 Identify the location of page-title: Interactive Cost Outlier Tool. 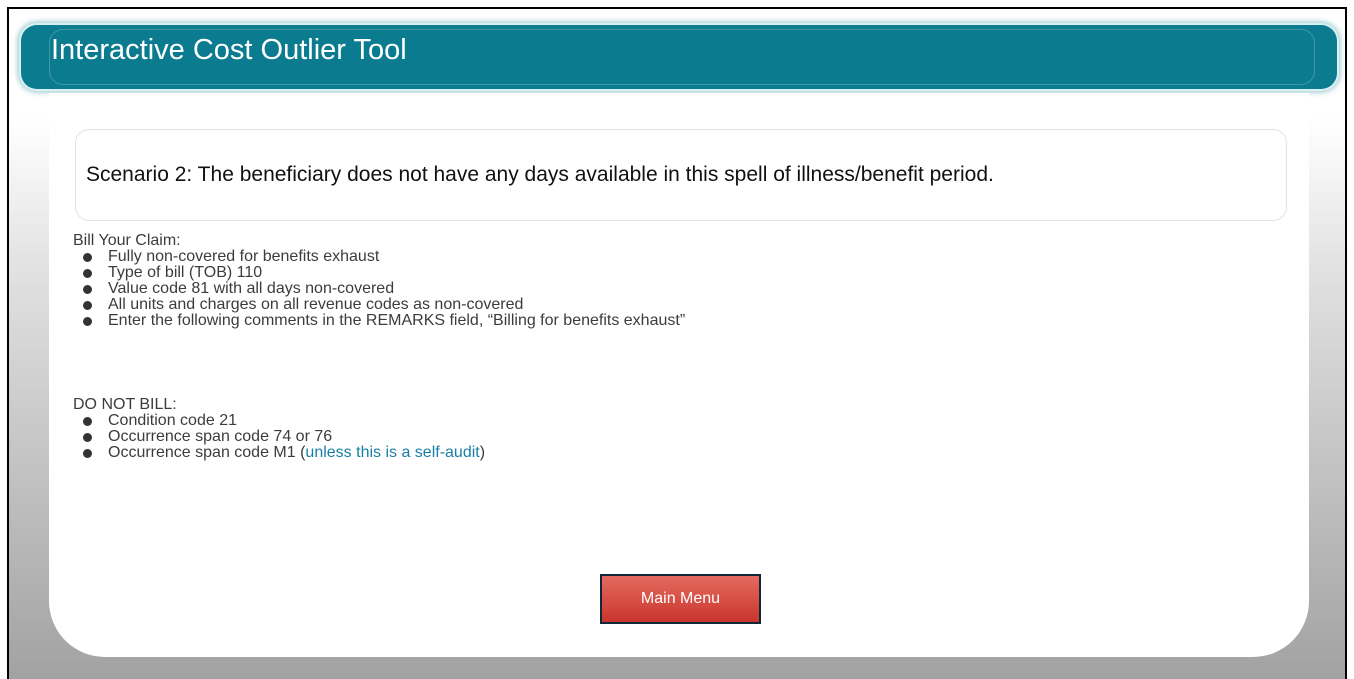
(229, 50).